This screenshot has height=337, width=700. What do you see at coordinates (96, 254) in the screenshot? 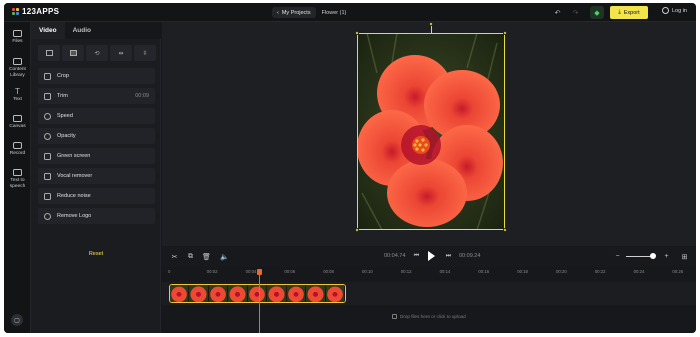
I see `reset-button: Reset` at bounding box center [96, 254].